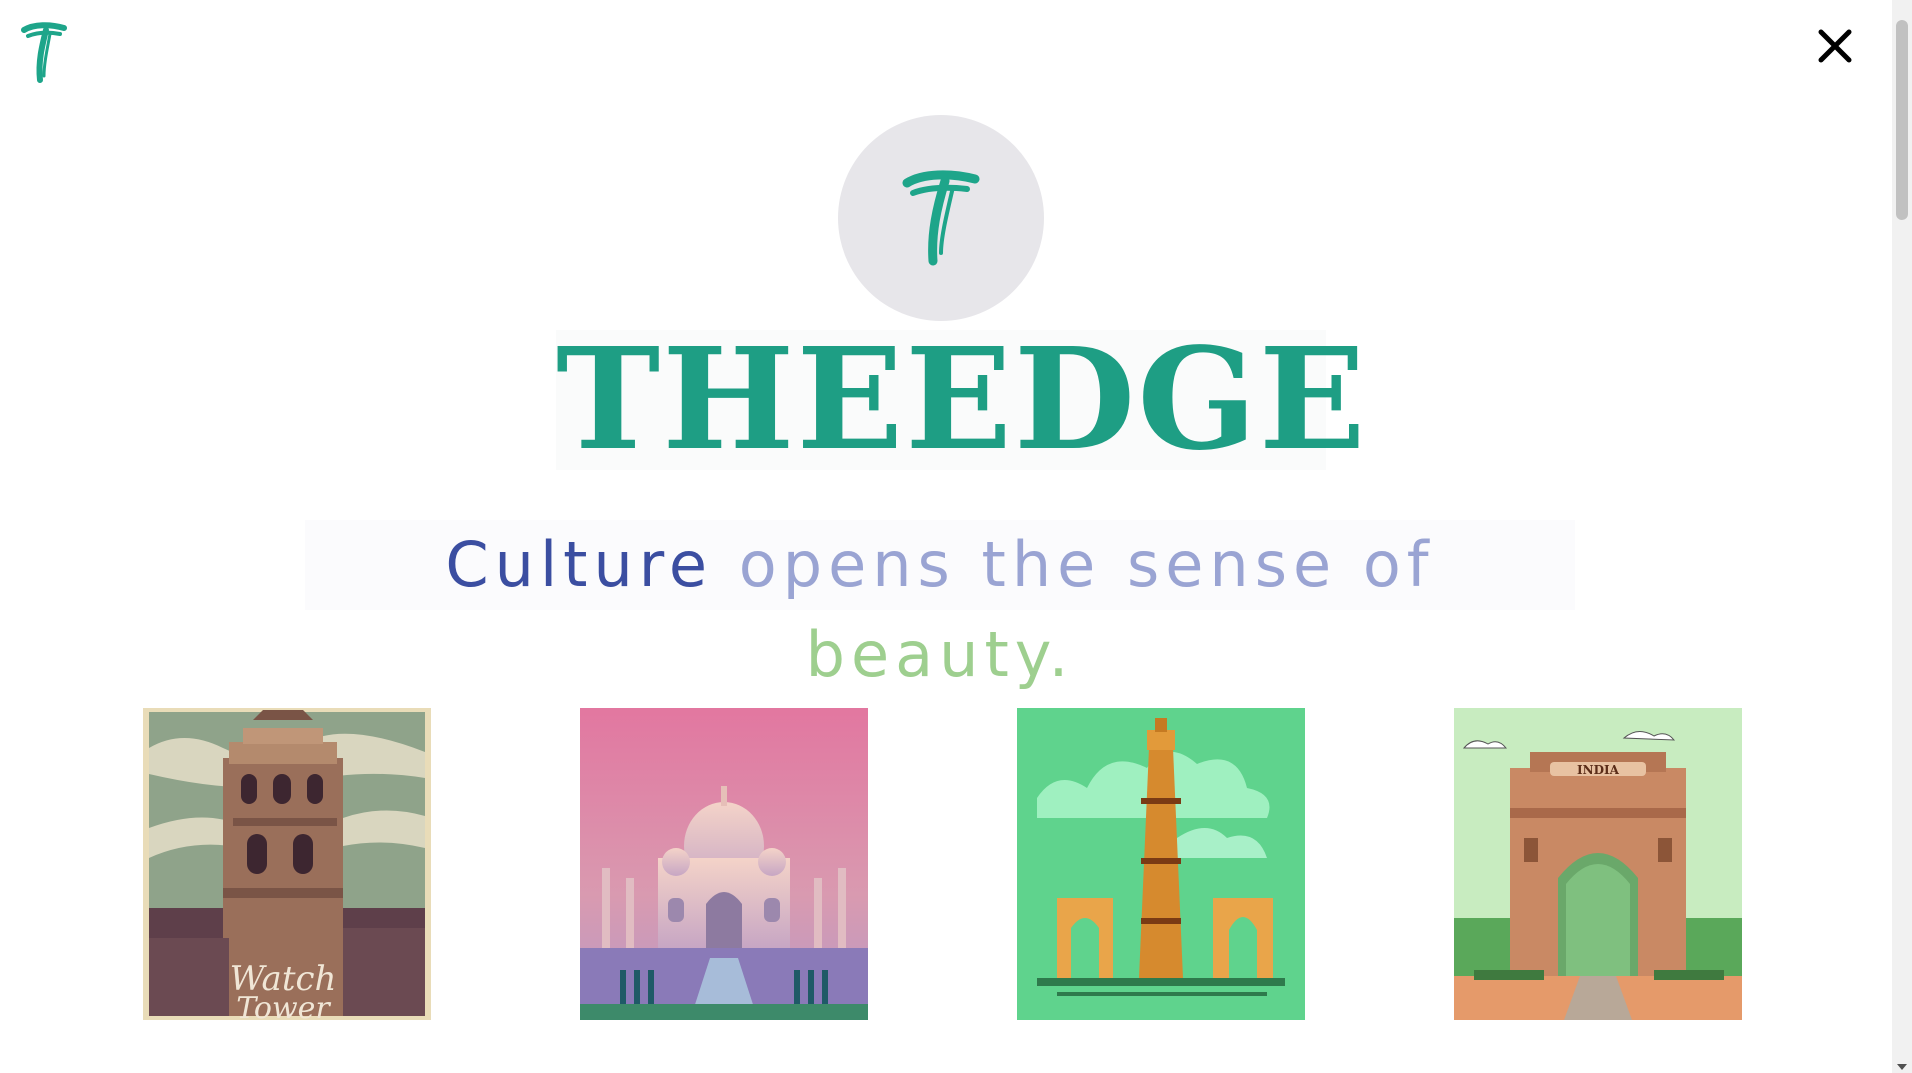 This screenshot has width=1912, height=1073. What do you see at coordinates (940, 654) in the screenshot?
I see `tagline-word-beauty: beauty.` at bounding box center [940, 654].